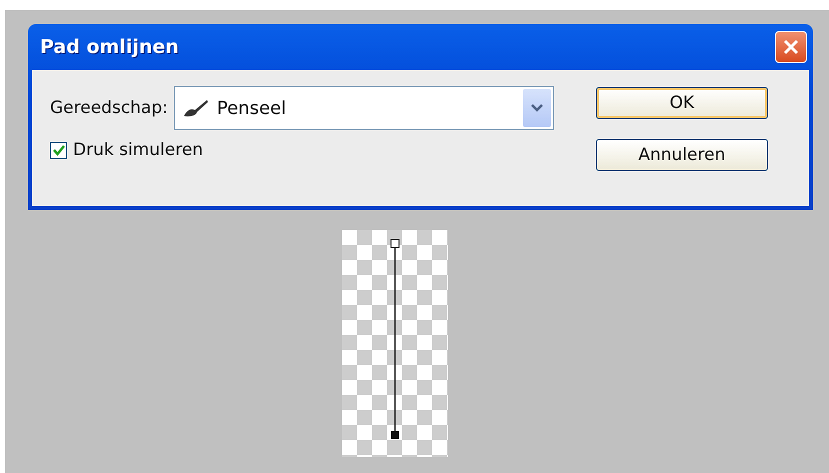 This screenshot has width=829, height=473. Describe the element at coordinates (195, 108) in the screenshot. I see `brush-icon` at that location.